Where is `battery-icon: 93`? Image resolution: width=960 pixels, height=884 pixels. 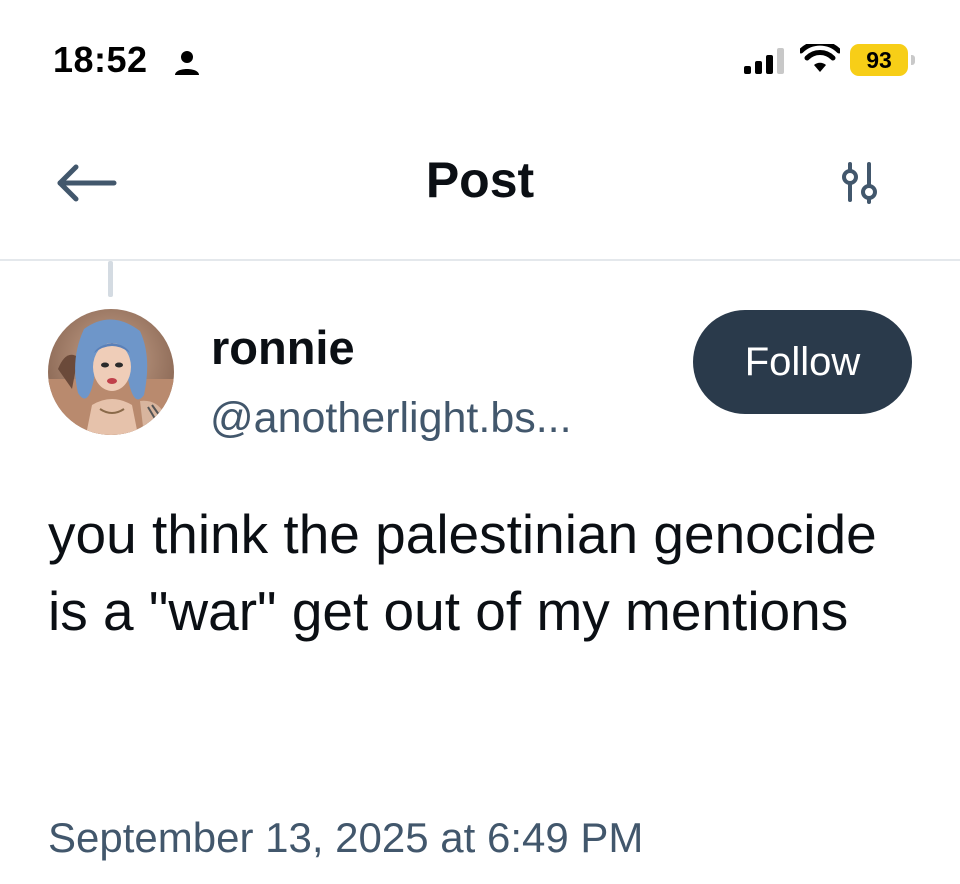 battery-icon: 93 is located at coordinates (883, 60).